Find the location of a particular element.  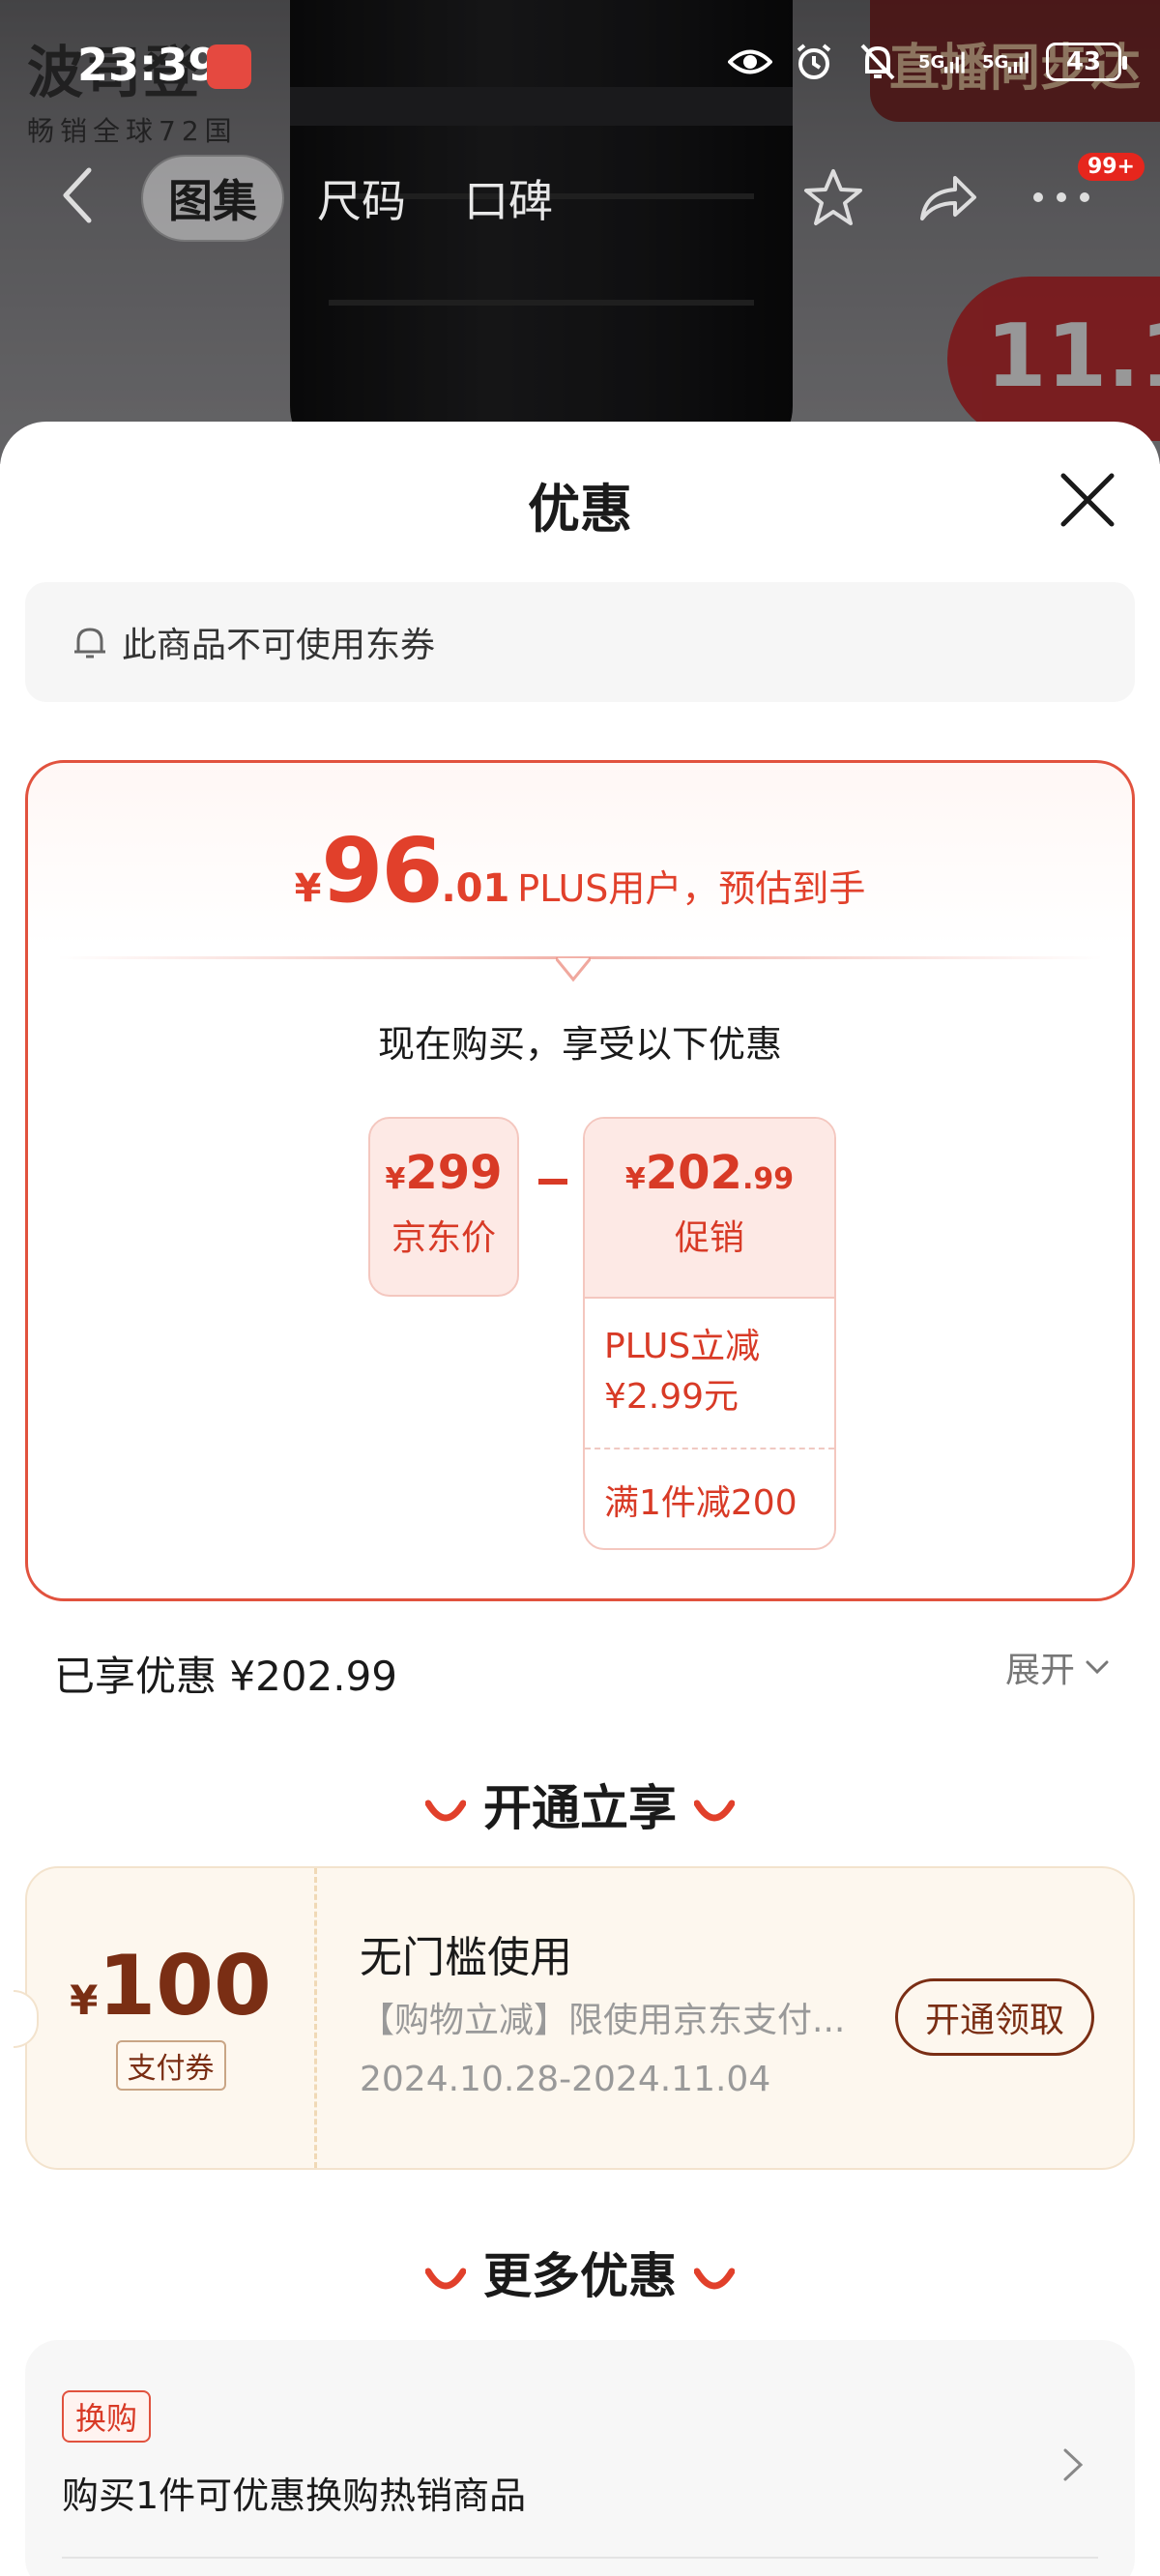

promotion-box: ¥202.99 促销 PLUS立减 ¥2.99元 满1件减200 is located at coordinates (709, 1333).